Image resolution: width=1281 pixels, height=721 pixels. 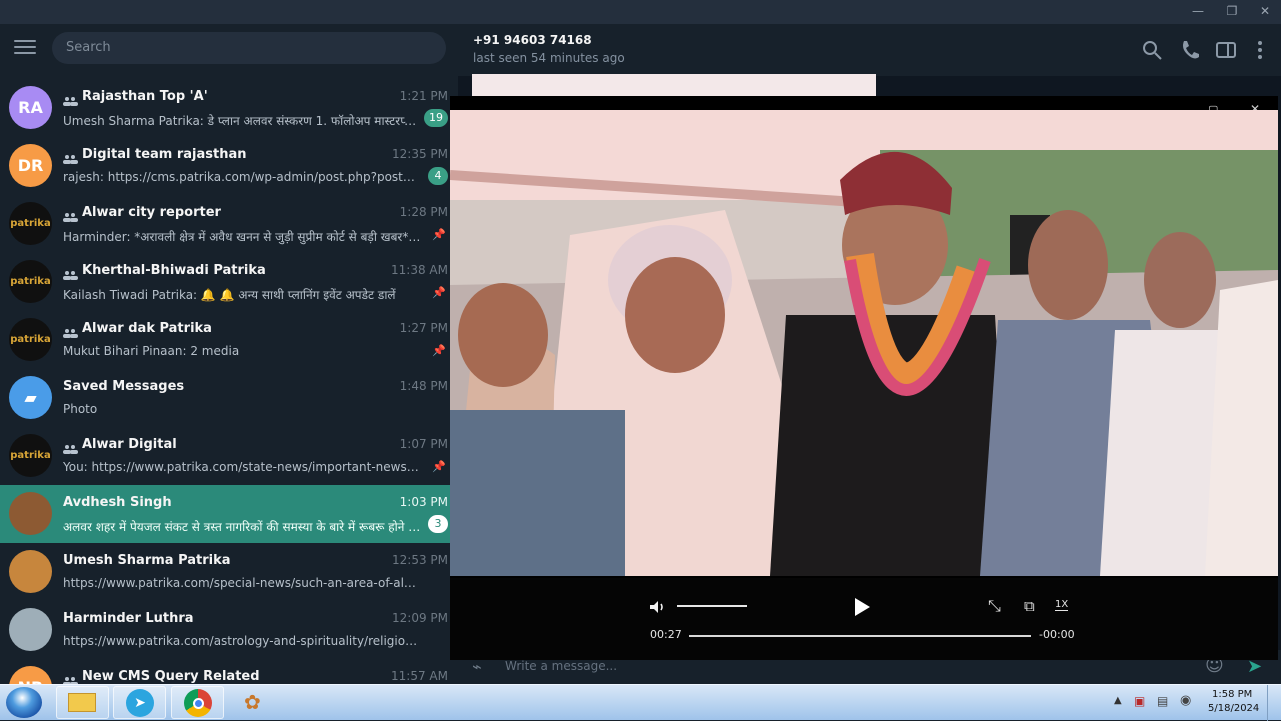 I want to click on more-options-icon, so click(x=1260, y=50).